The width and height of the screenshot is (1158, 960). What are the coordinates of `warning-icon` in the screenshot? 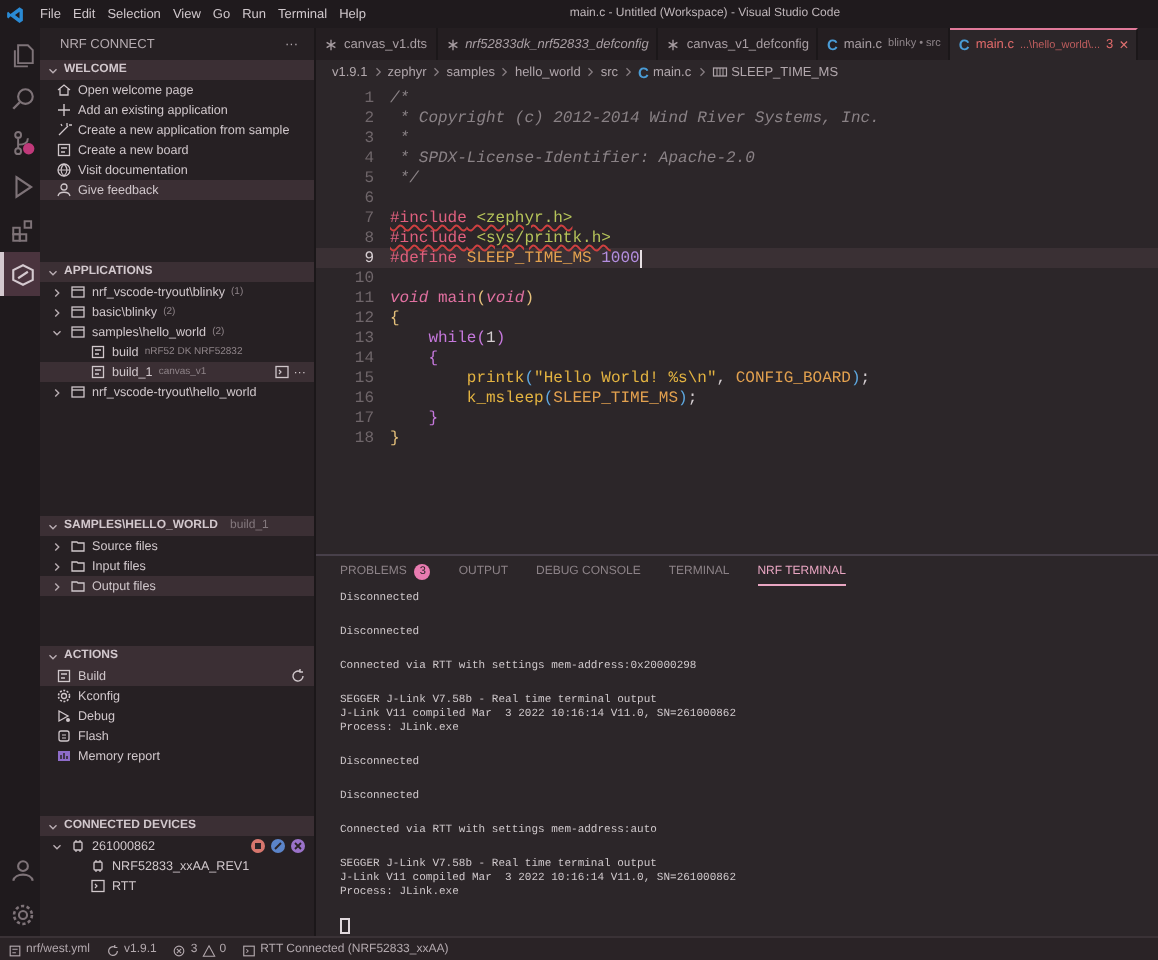 It's located at (208, 950).